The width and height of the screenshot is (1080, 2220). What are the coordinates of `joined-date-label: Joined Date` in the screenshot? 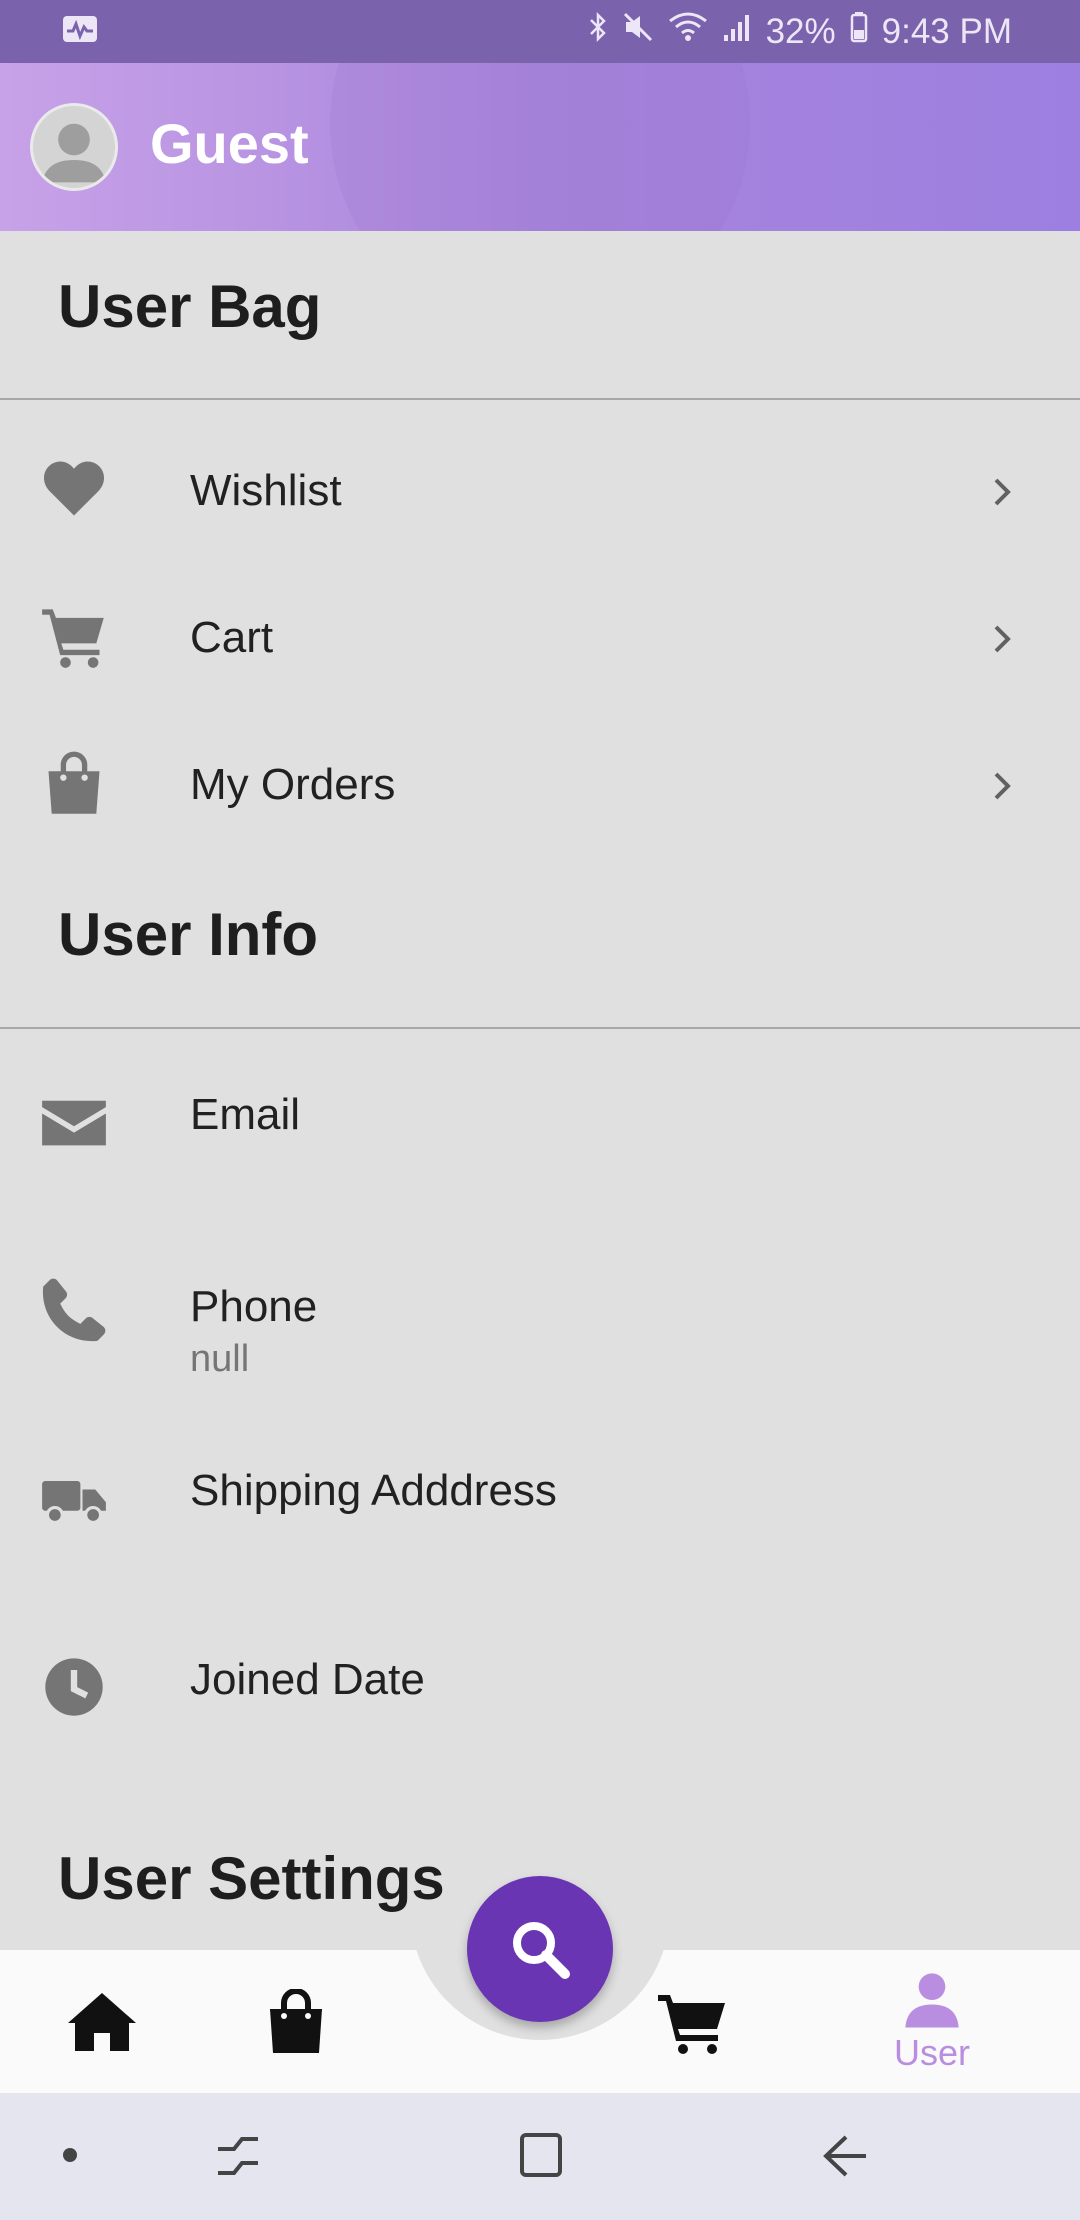 It's located at (307, 1679).